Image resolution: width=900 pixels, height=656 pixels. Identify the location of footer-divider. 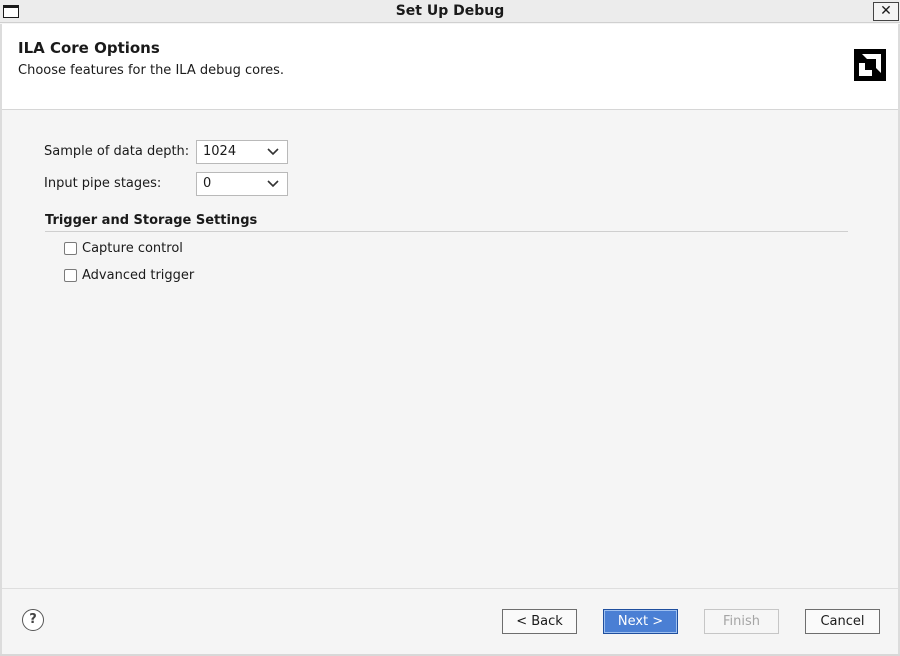
(450, 588).